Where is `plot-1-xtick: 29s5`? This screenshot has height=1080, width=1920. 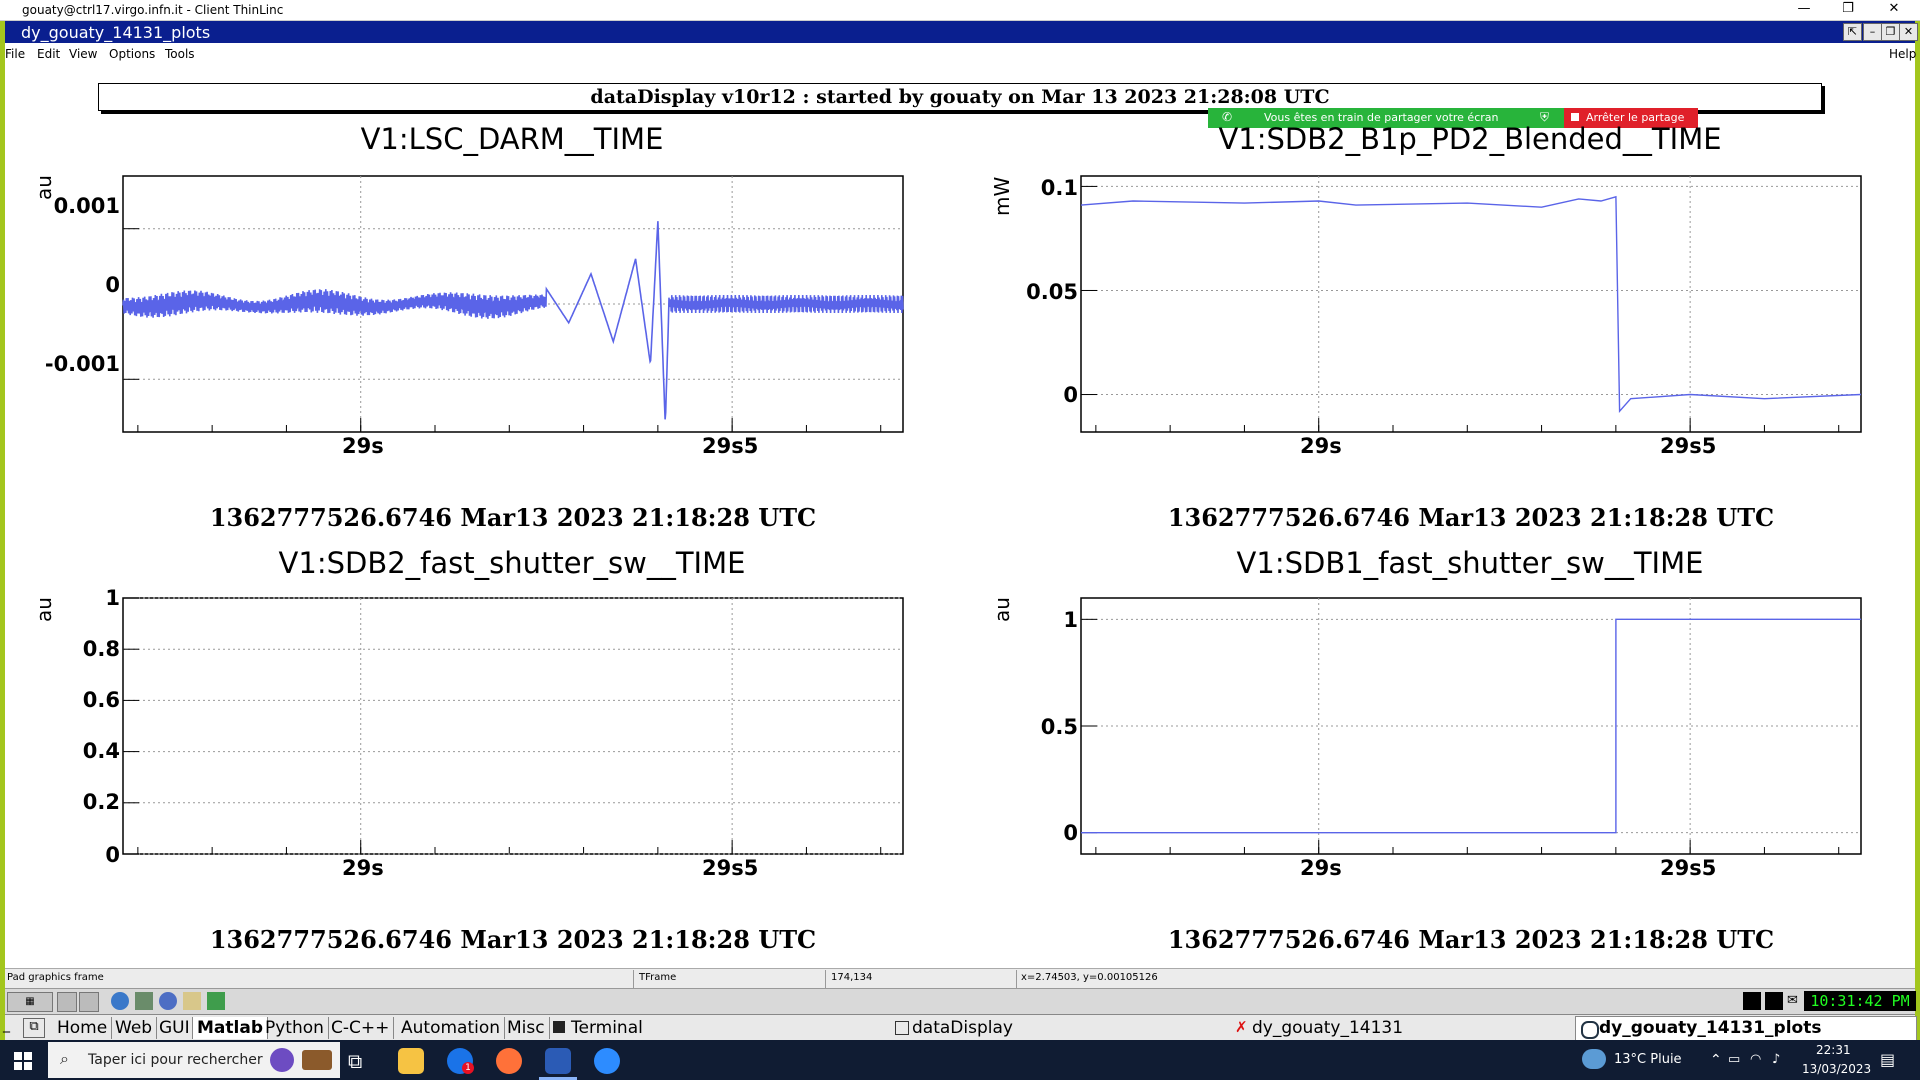 plot-1-xtick: 29s5 is located at coordinates (730, 446).